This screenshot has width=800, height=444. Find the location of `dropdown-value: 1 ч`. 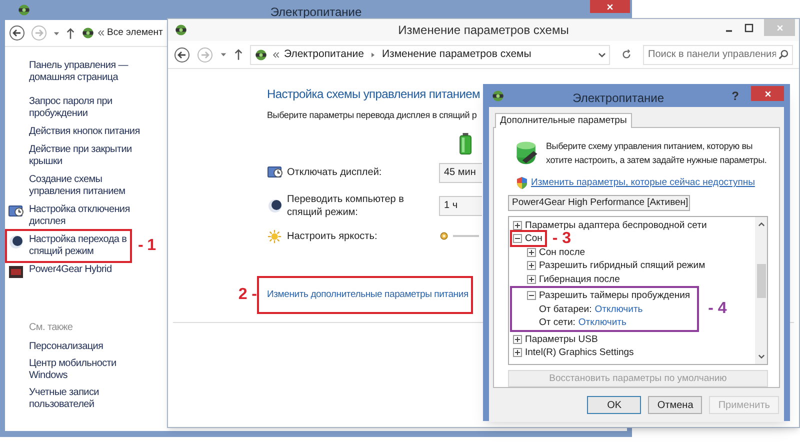

dropdown-value: 1 ч is located at coordinates (451, 205).